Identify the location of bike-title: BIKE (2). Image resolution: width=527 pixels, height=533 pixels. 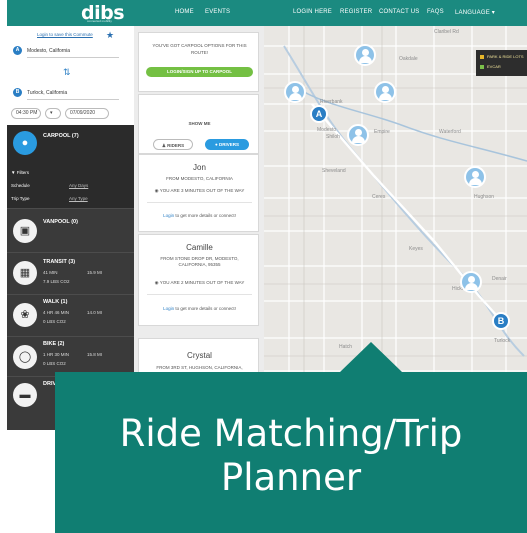
(54, 344).